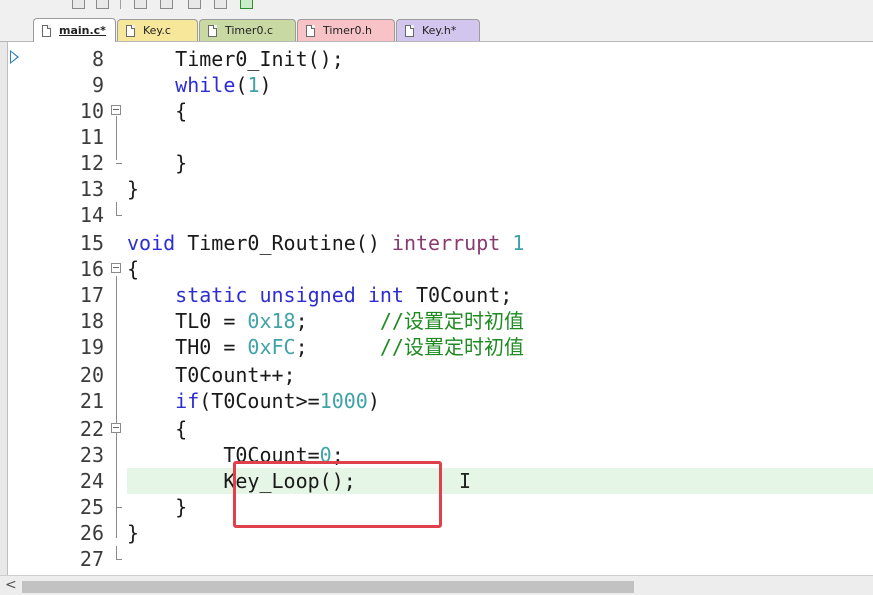 Image resolution: width=873 pixels, height=595 pixels. I want to click on line-number: 10, so click(91, 111).